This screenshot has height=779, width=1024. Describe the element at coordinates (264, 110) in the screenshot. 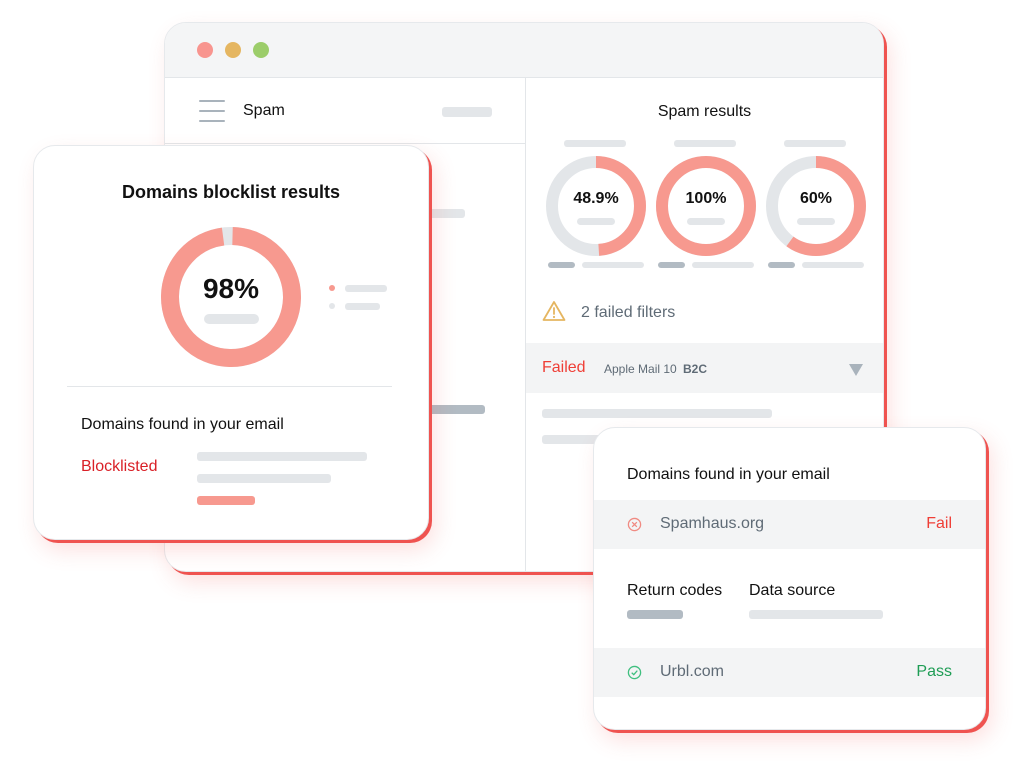

I see `pane-title: Spam` at that location.